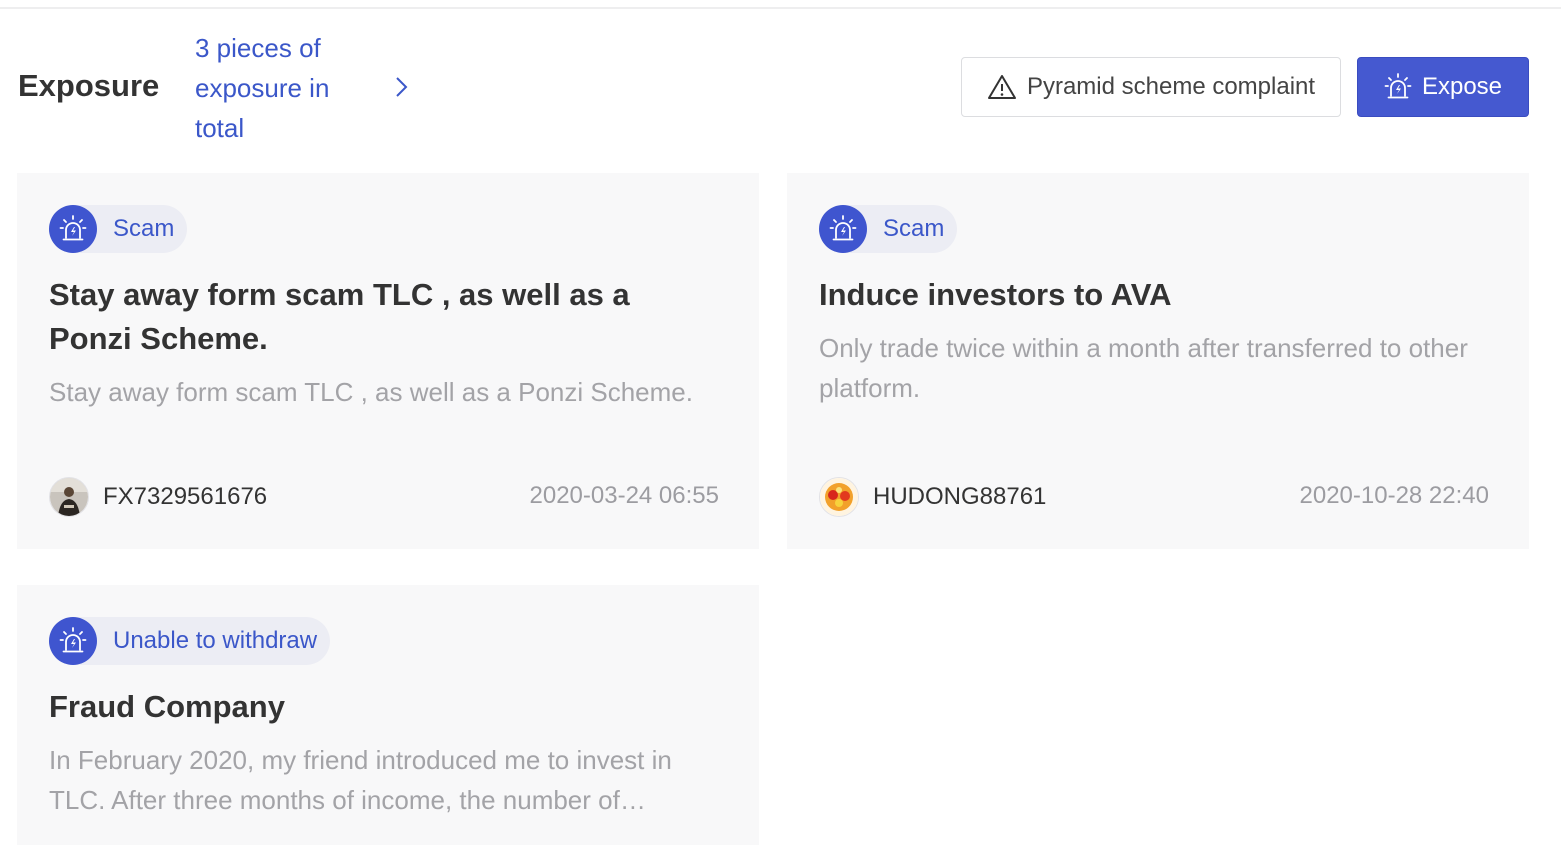 The width and height of the screenshot is (1561, 845). What do you see at coordinates (167, 706) in the screenshot?
I see `card-title: Fraud Company` at bounding box center [167, 706].